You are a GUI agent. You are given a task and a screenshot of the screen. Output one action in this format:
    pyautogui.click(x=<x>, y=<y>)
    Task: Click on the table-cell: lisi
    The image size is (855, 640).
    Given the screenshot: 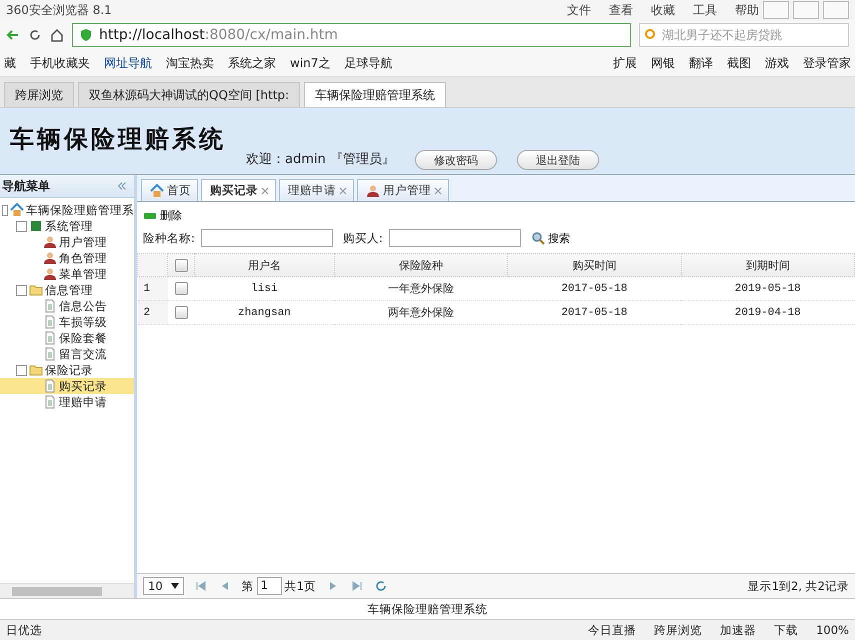 What is the action you would take?
    pyautogui.click(x=264, y=288)
    